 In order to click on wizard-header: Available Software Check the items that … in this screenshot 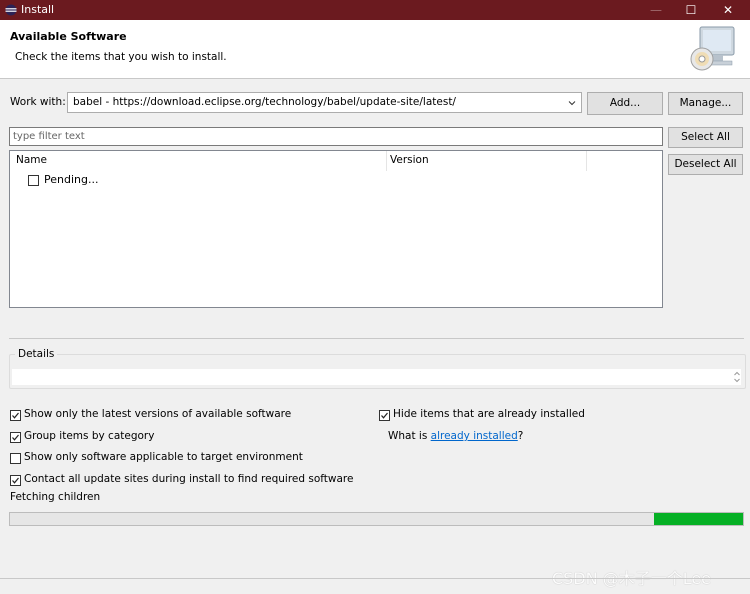, I will do `click(375, 49)`.